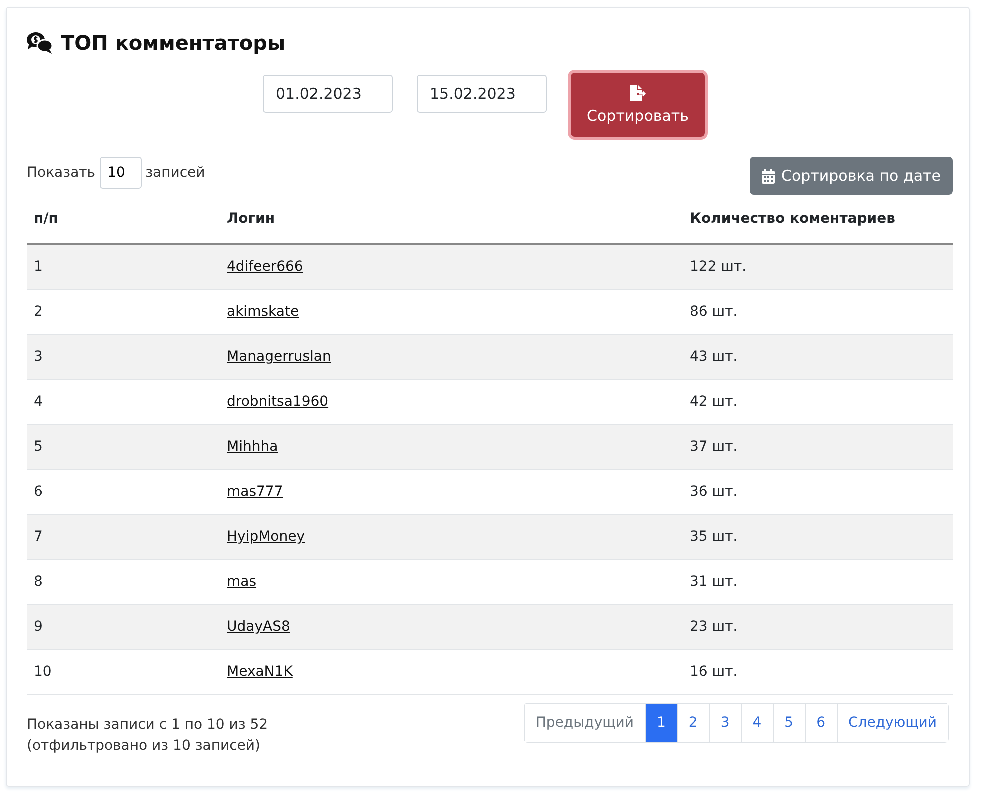  I want to click on comment-count-cell: 37 шт., so click(818, 447).